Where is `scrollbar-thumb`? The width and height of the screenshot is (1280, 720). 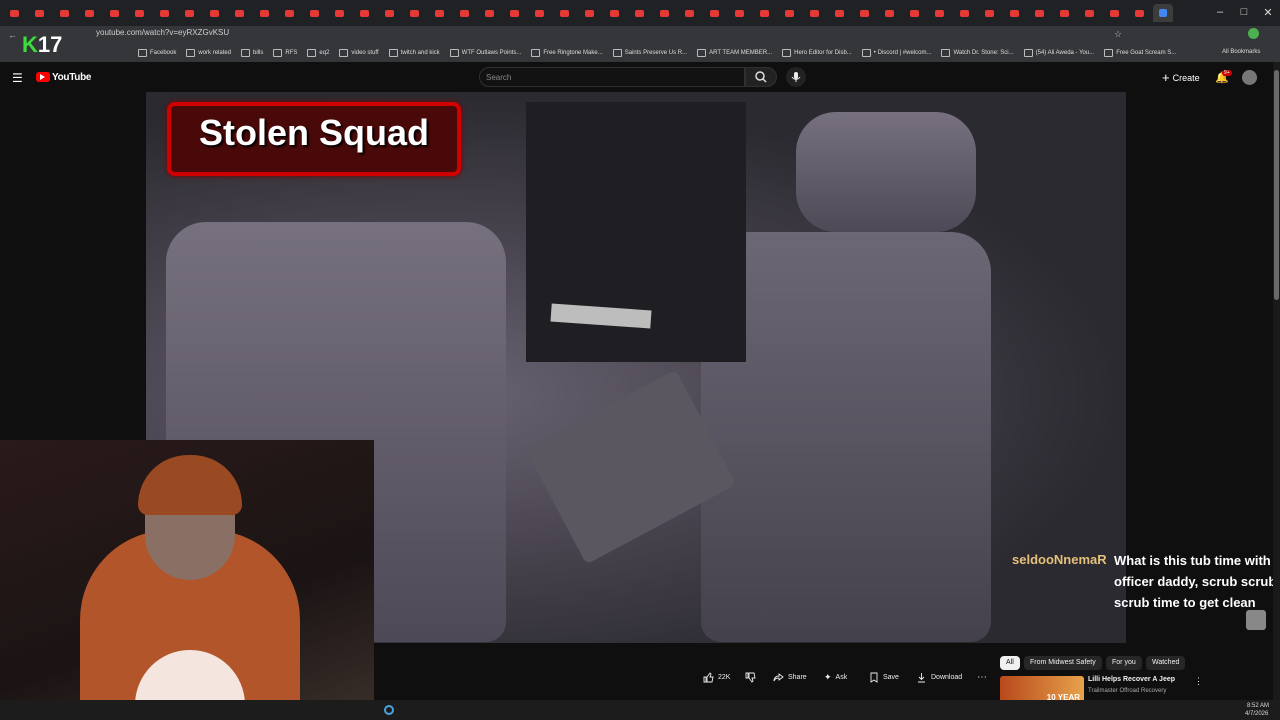 scrollbar-thumb is located at coordinates (1276, 185).